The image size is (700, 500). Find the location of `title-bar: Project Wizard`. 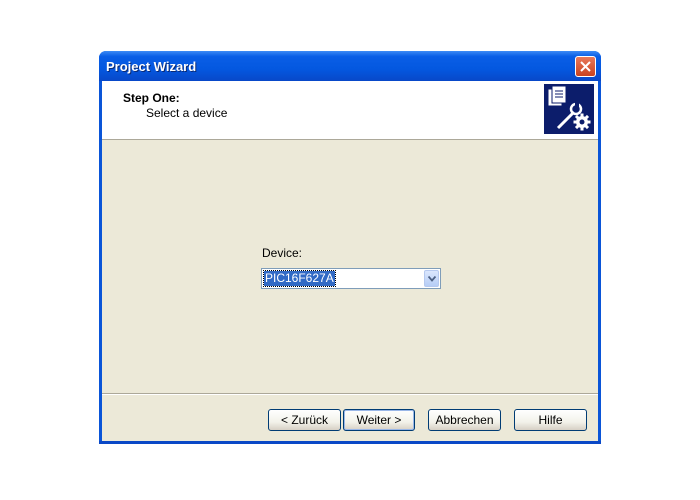

title-bar: Project Wizard is located at coordinates (350, 66).